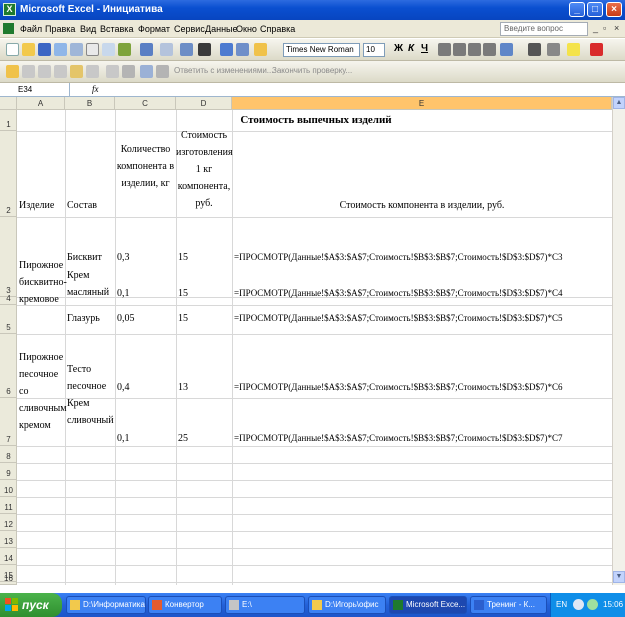 Image resolution: width=625 pixels, height=617 pixels. Describe the element at coordinates (8, 366) in the screenshot. I see `row-header-6: 6` at that location.